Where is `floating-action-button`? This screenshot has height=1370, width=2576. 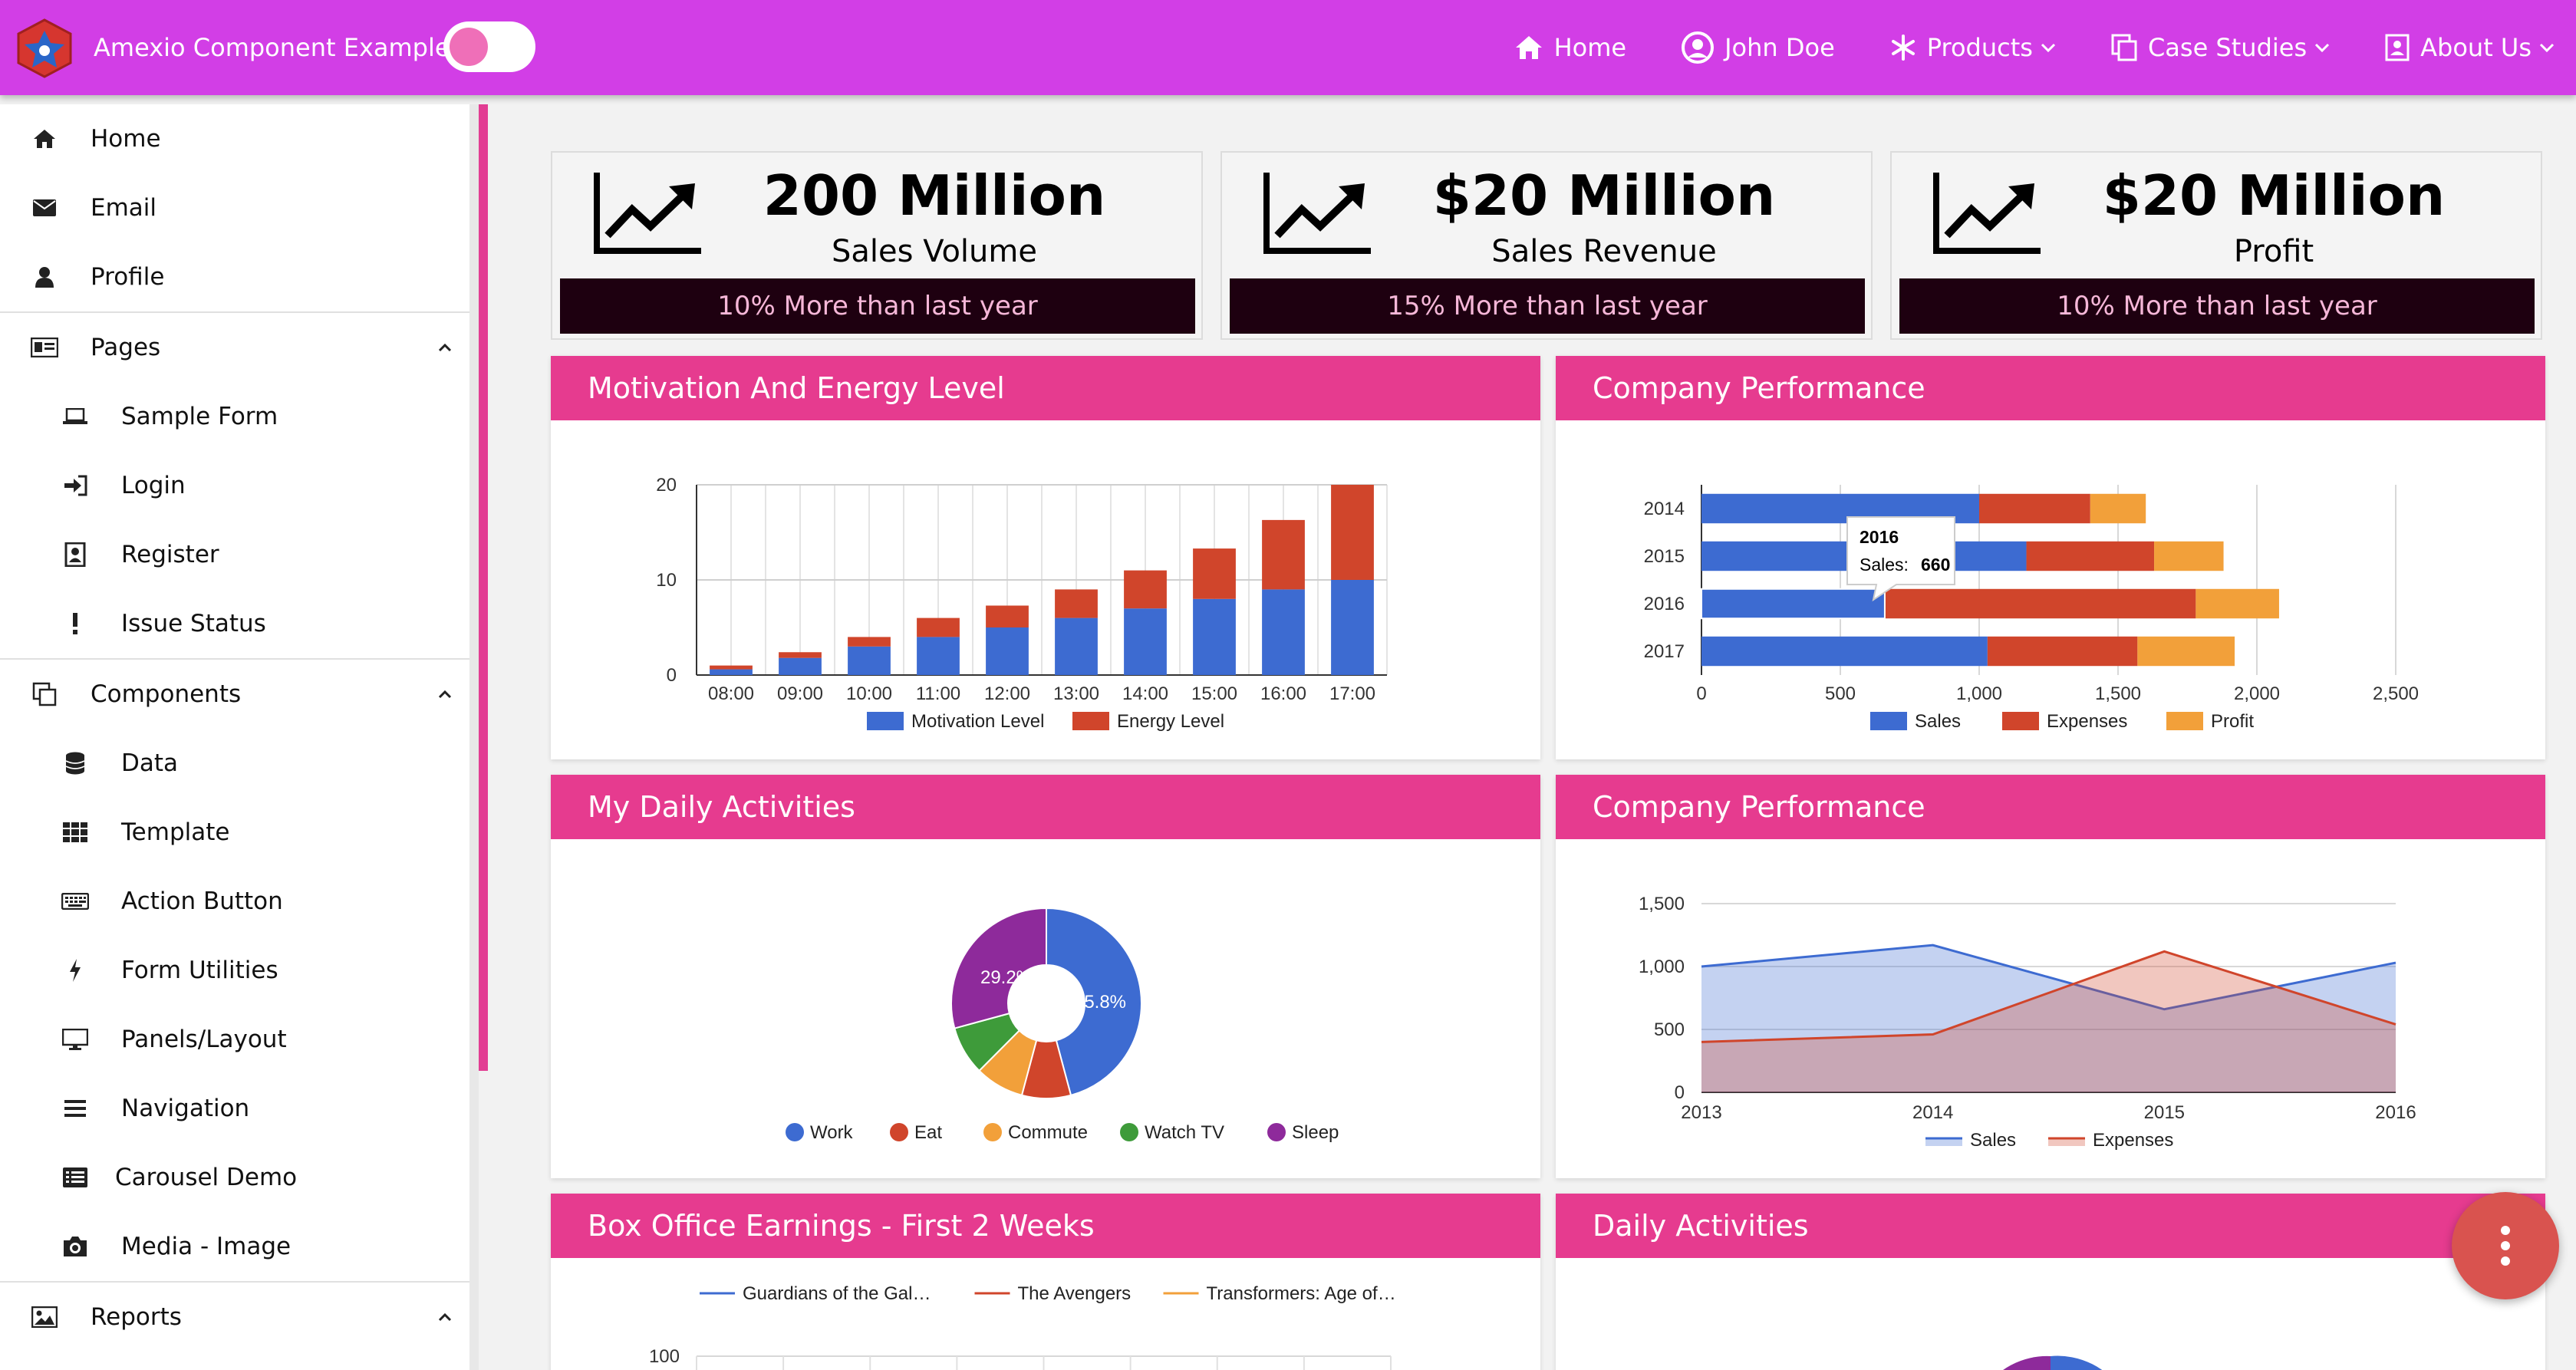
floating-action-button is located at coordinates (2505, 1245).